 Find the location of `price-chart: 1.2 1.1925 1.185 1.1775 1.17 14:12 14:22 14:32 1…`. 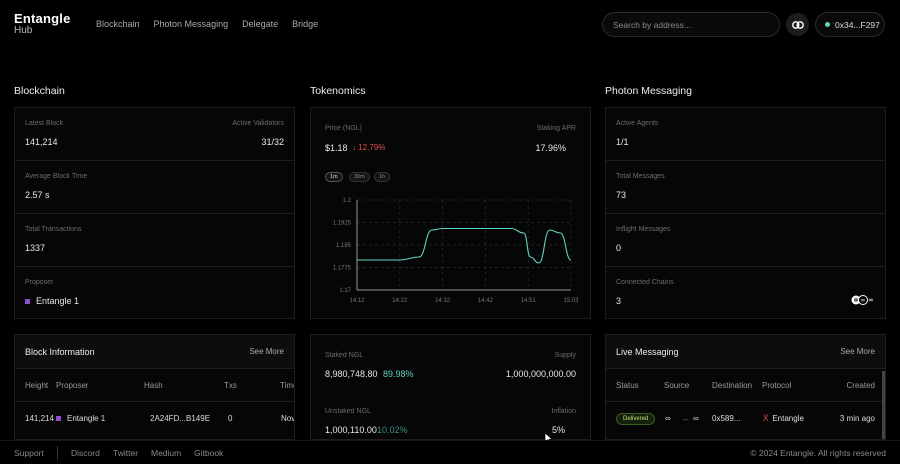

price-chart: 1.2 1.1925 1.185 1.1775 1.17 14:12 14:22 14:32 1… is located at coordinates (456, 251).